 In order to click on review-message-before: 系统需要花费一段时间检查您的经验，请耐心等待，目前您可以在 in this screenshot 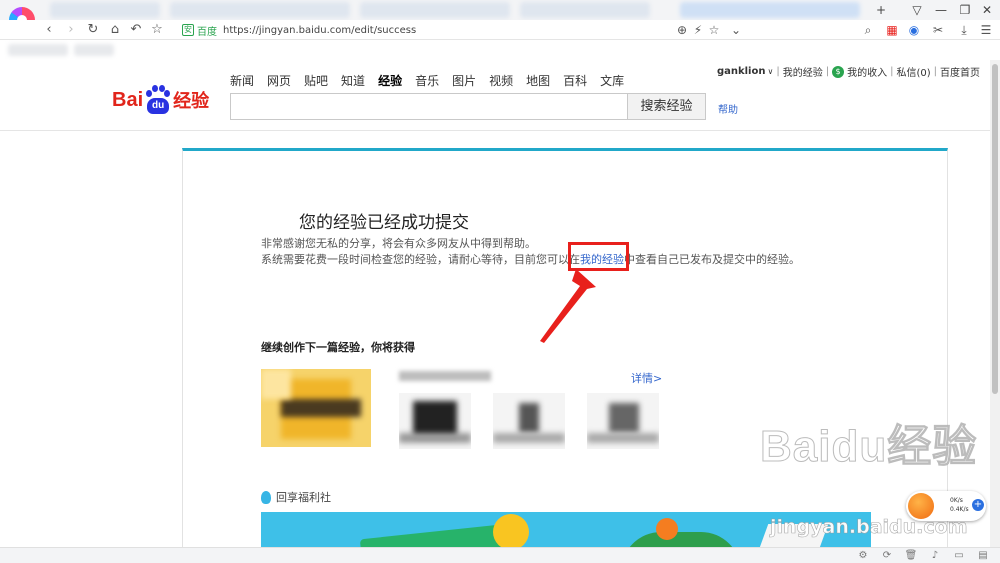, I will do `click(420, 259)`.